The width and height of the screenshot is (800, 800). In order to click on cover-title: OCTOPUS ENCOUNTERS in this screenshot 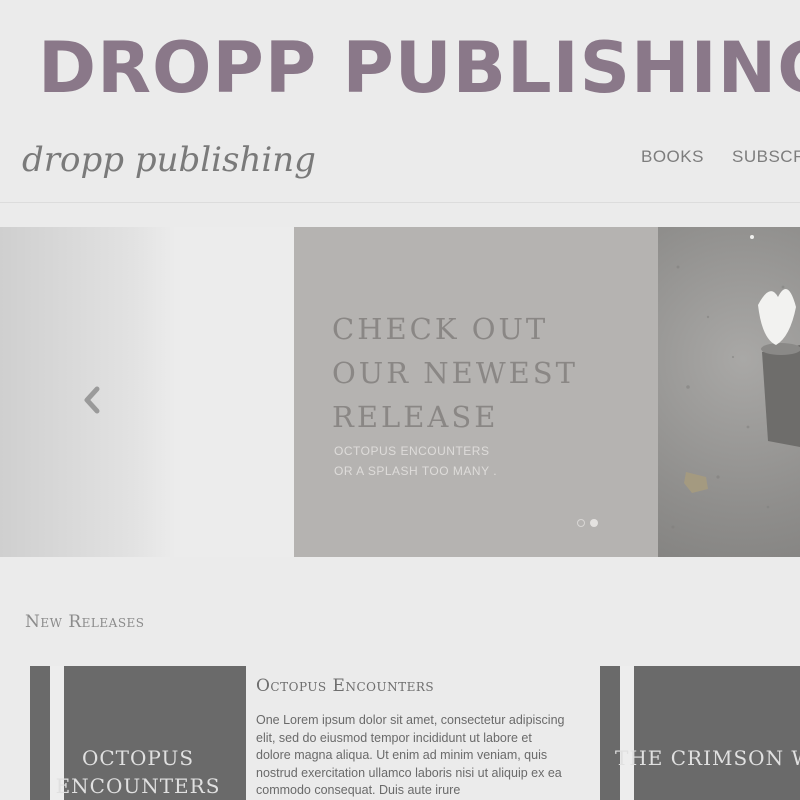, I will do `click(138, 772)`.